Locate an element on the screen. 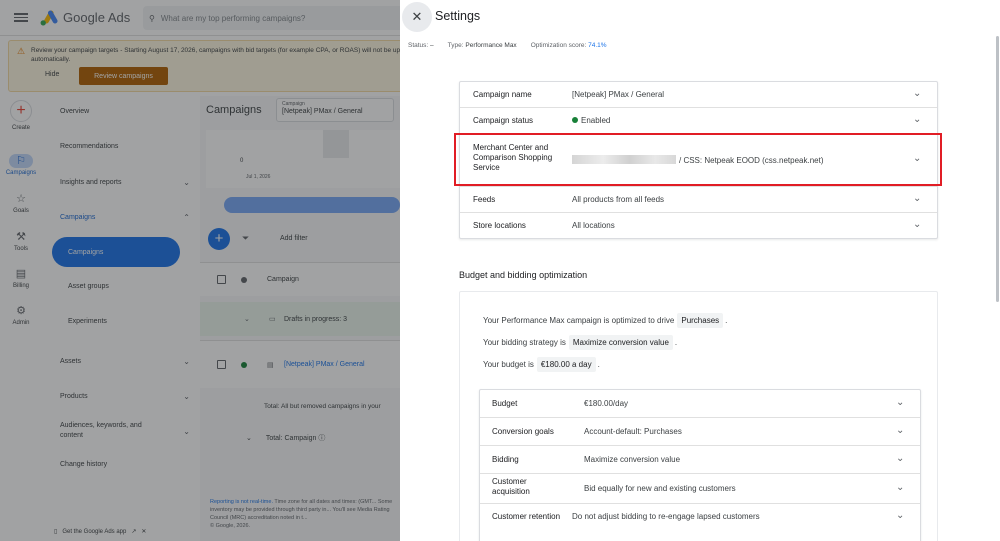 Image resolution: width=1000 pixels, height=541 pixels. setting-budget: Budget €180.00/day ⌄ is located at coordinates (700, 404).